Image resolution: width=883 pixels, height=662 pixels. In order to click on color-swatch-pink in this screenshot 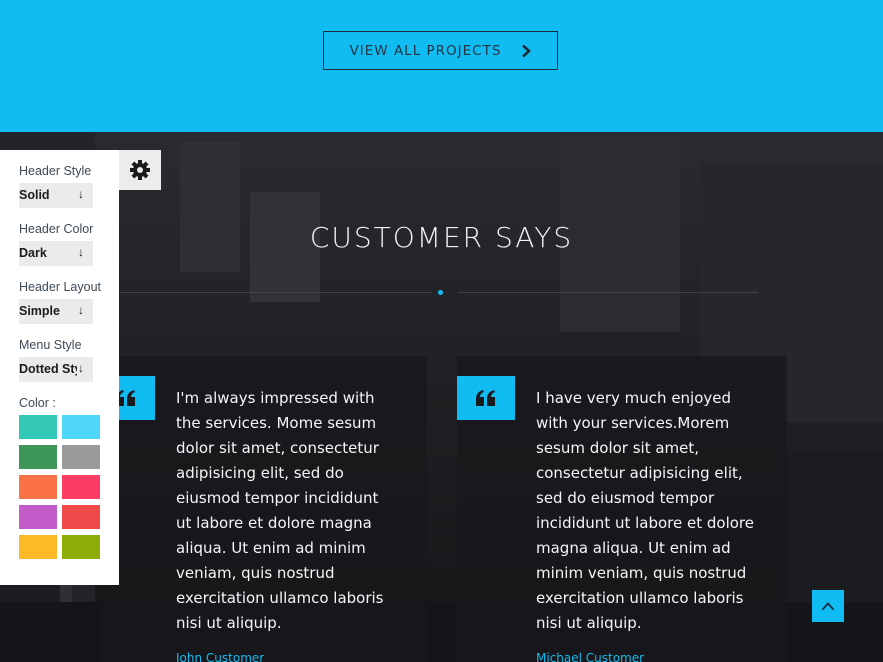, I will do `click(81, 487)`.